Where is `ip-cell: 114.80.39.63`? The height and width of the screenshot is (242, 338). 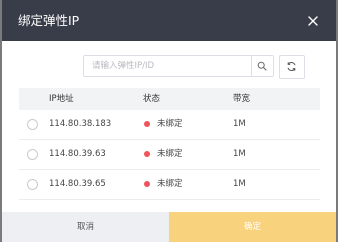
ip-cell: 114.80.39.63 is located at coordinates (77, 154).